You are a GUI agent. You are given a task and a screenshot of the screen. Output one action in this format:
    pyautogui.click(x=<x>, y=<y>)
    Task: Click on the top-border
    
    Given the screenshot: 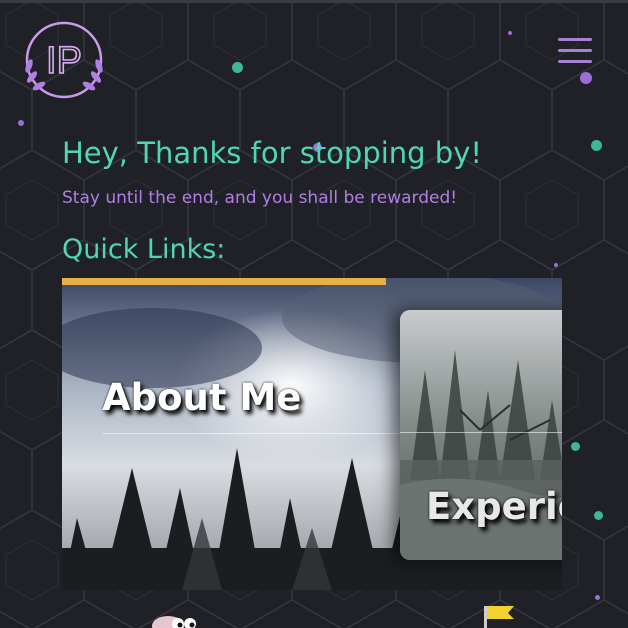 What is the action you would take?
    pyautogui.click(x=314, y=1)
    